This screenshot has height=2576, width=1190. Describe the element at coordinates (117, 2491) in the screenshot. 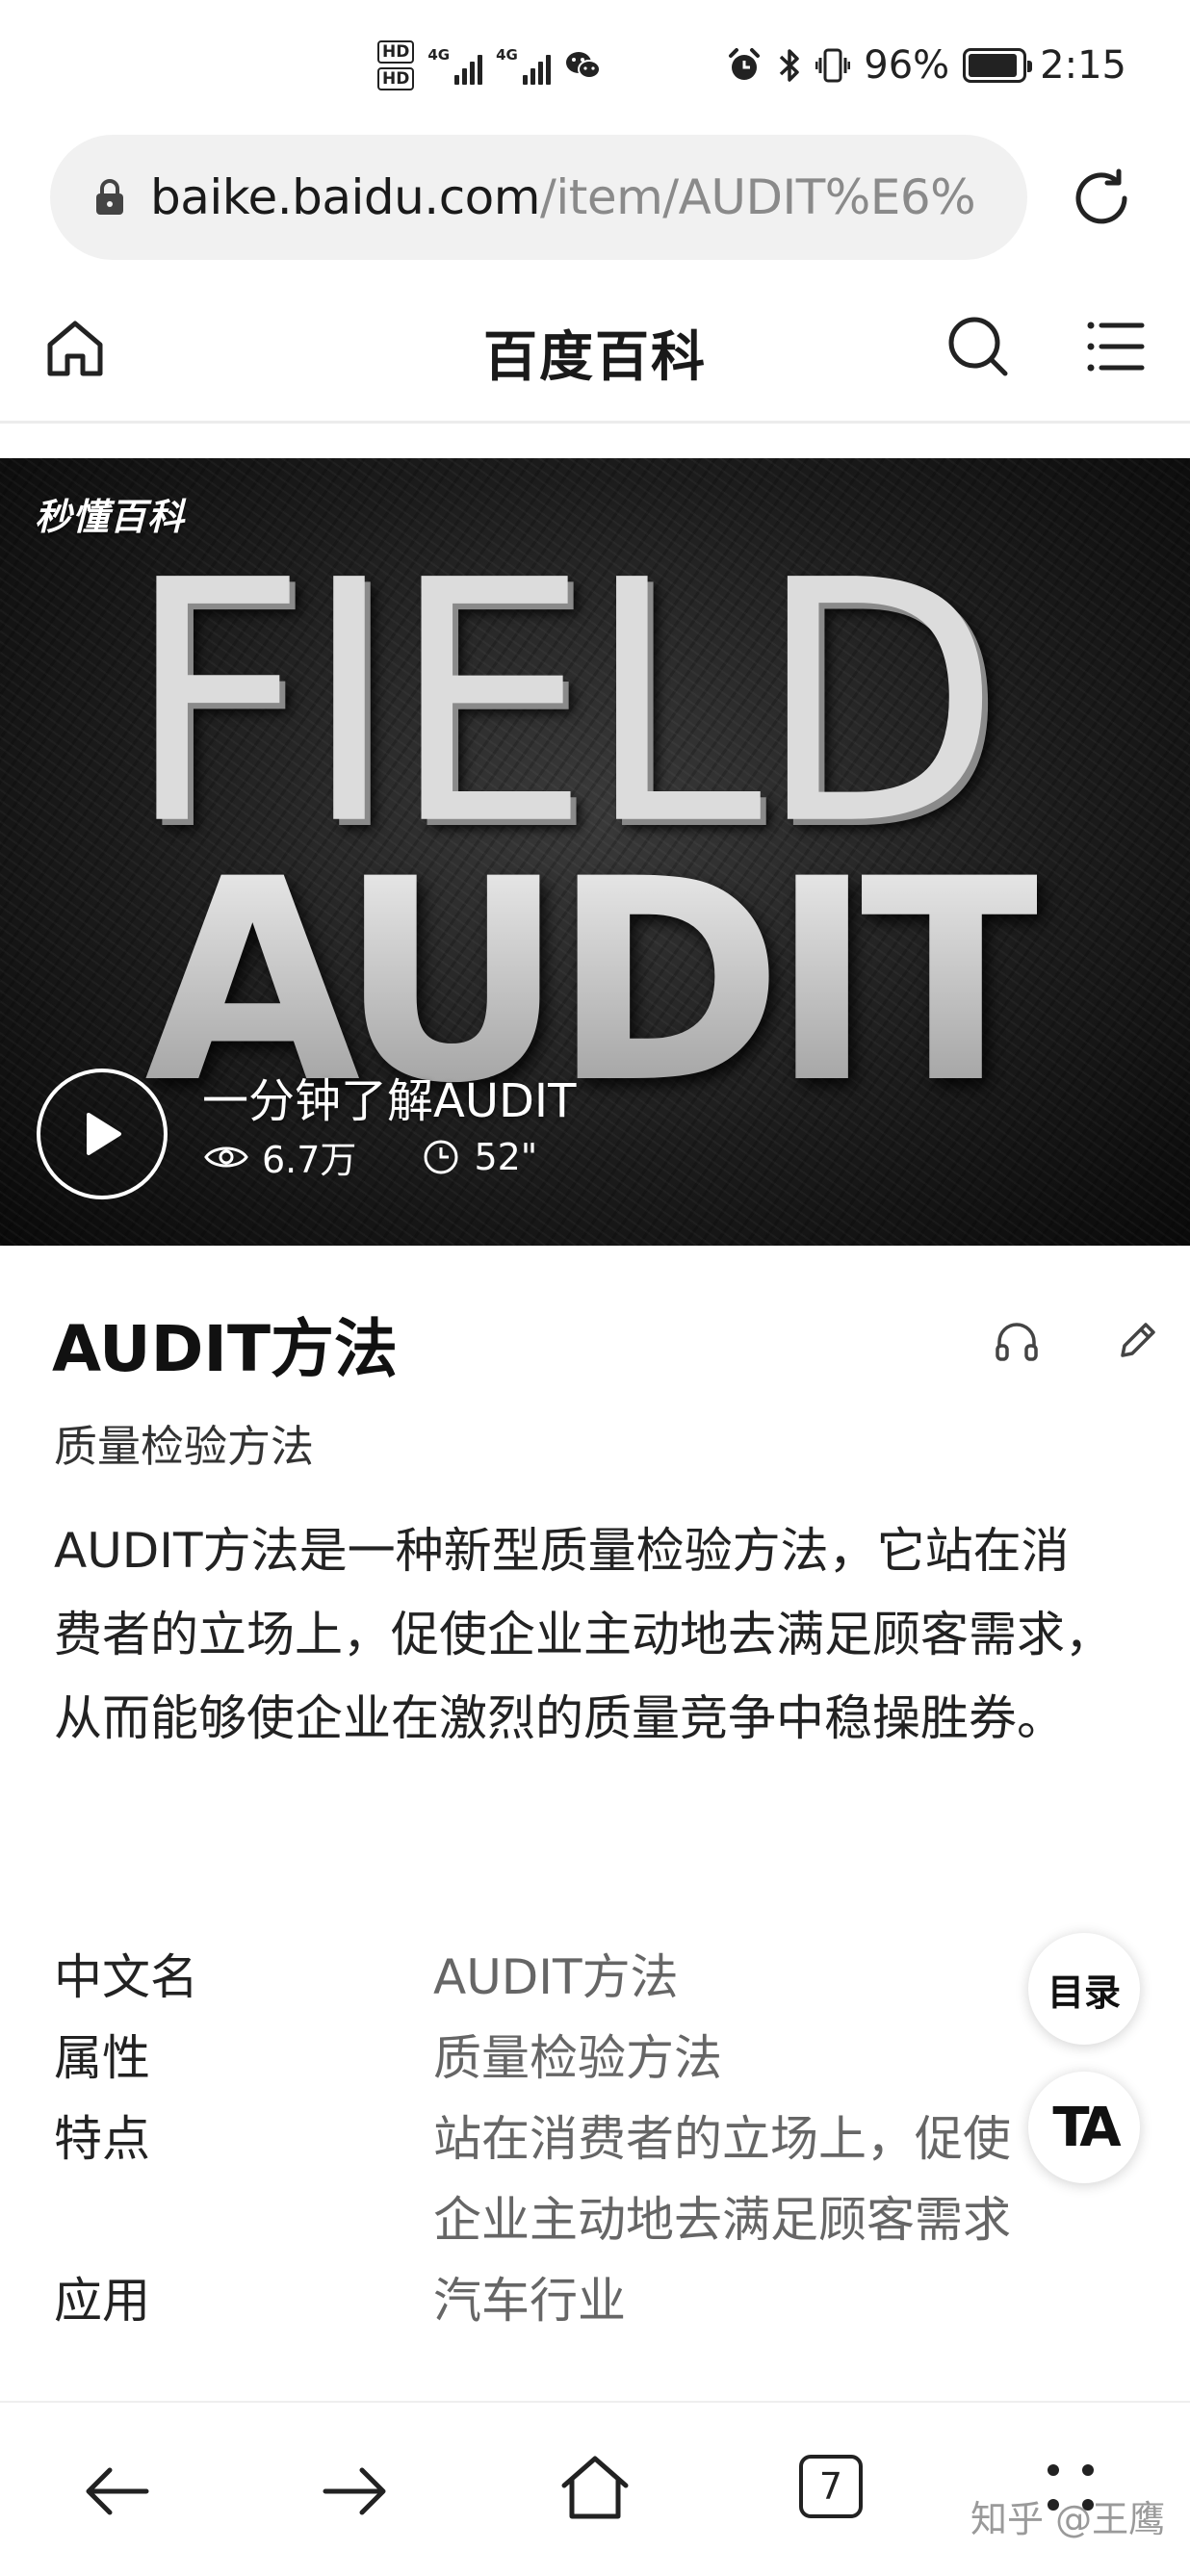

I see `back-arrow-icon` at that location.